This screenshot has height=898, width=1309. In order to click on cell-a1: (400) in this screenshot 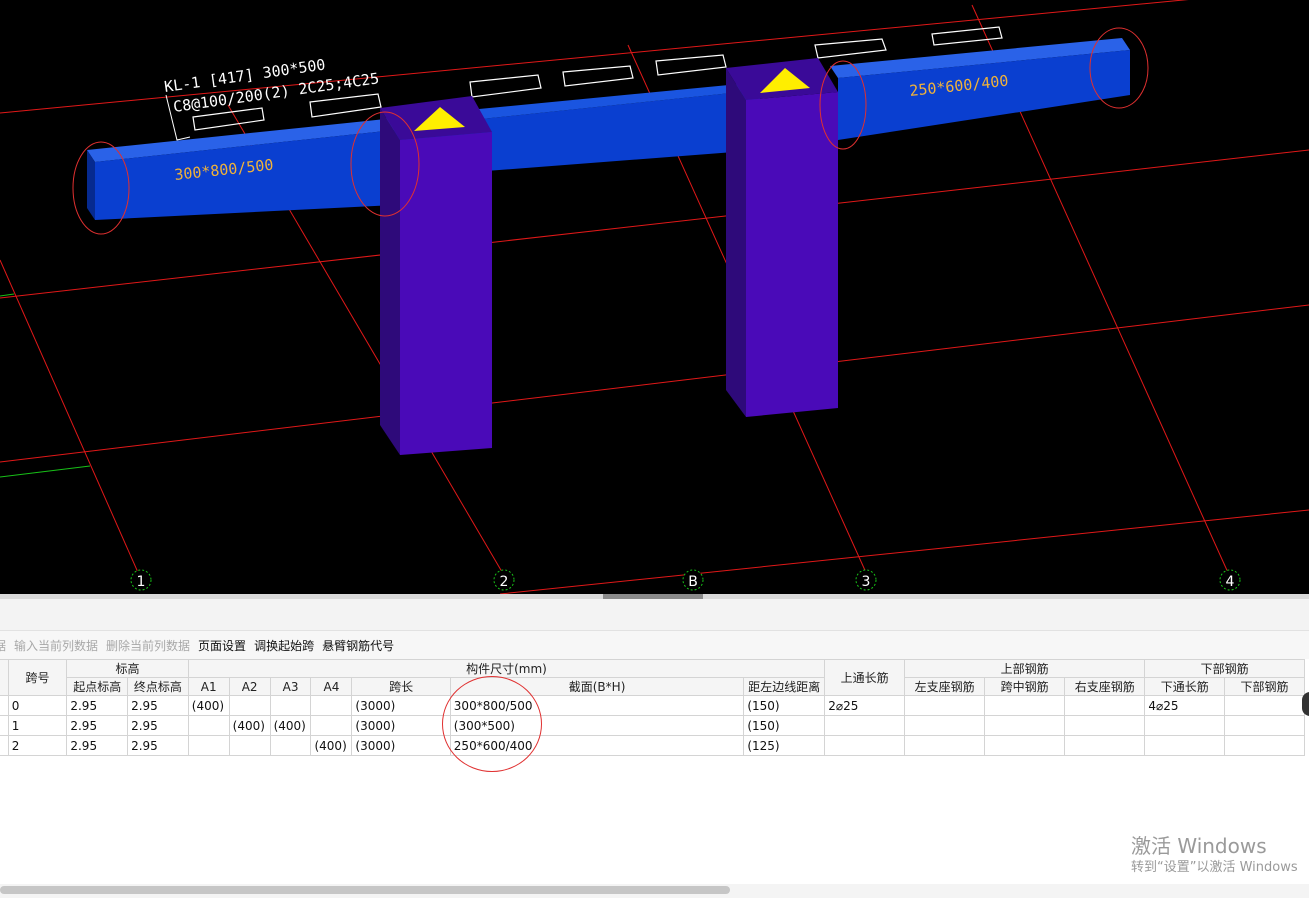, I will do `click(208, 705)`.